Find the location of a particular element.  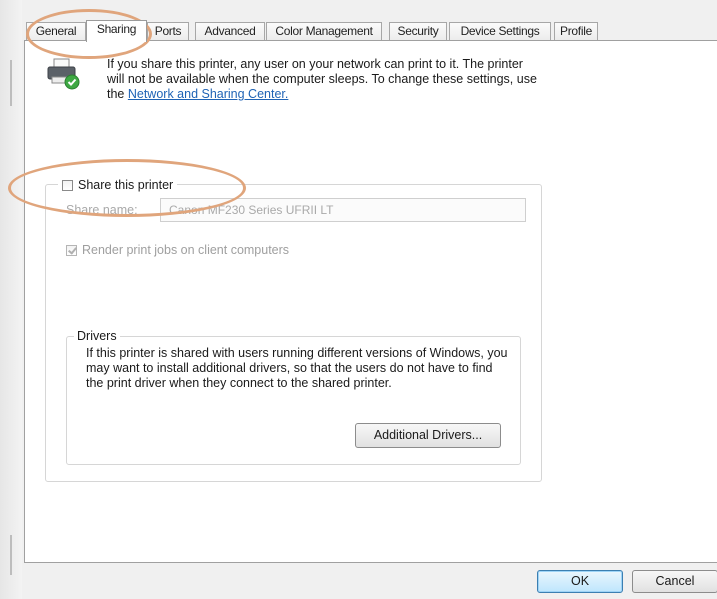

share-name-field: Canon MF230 Series UFRII LT is located at coordinates (343, 210).